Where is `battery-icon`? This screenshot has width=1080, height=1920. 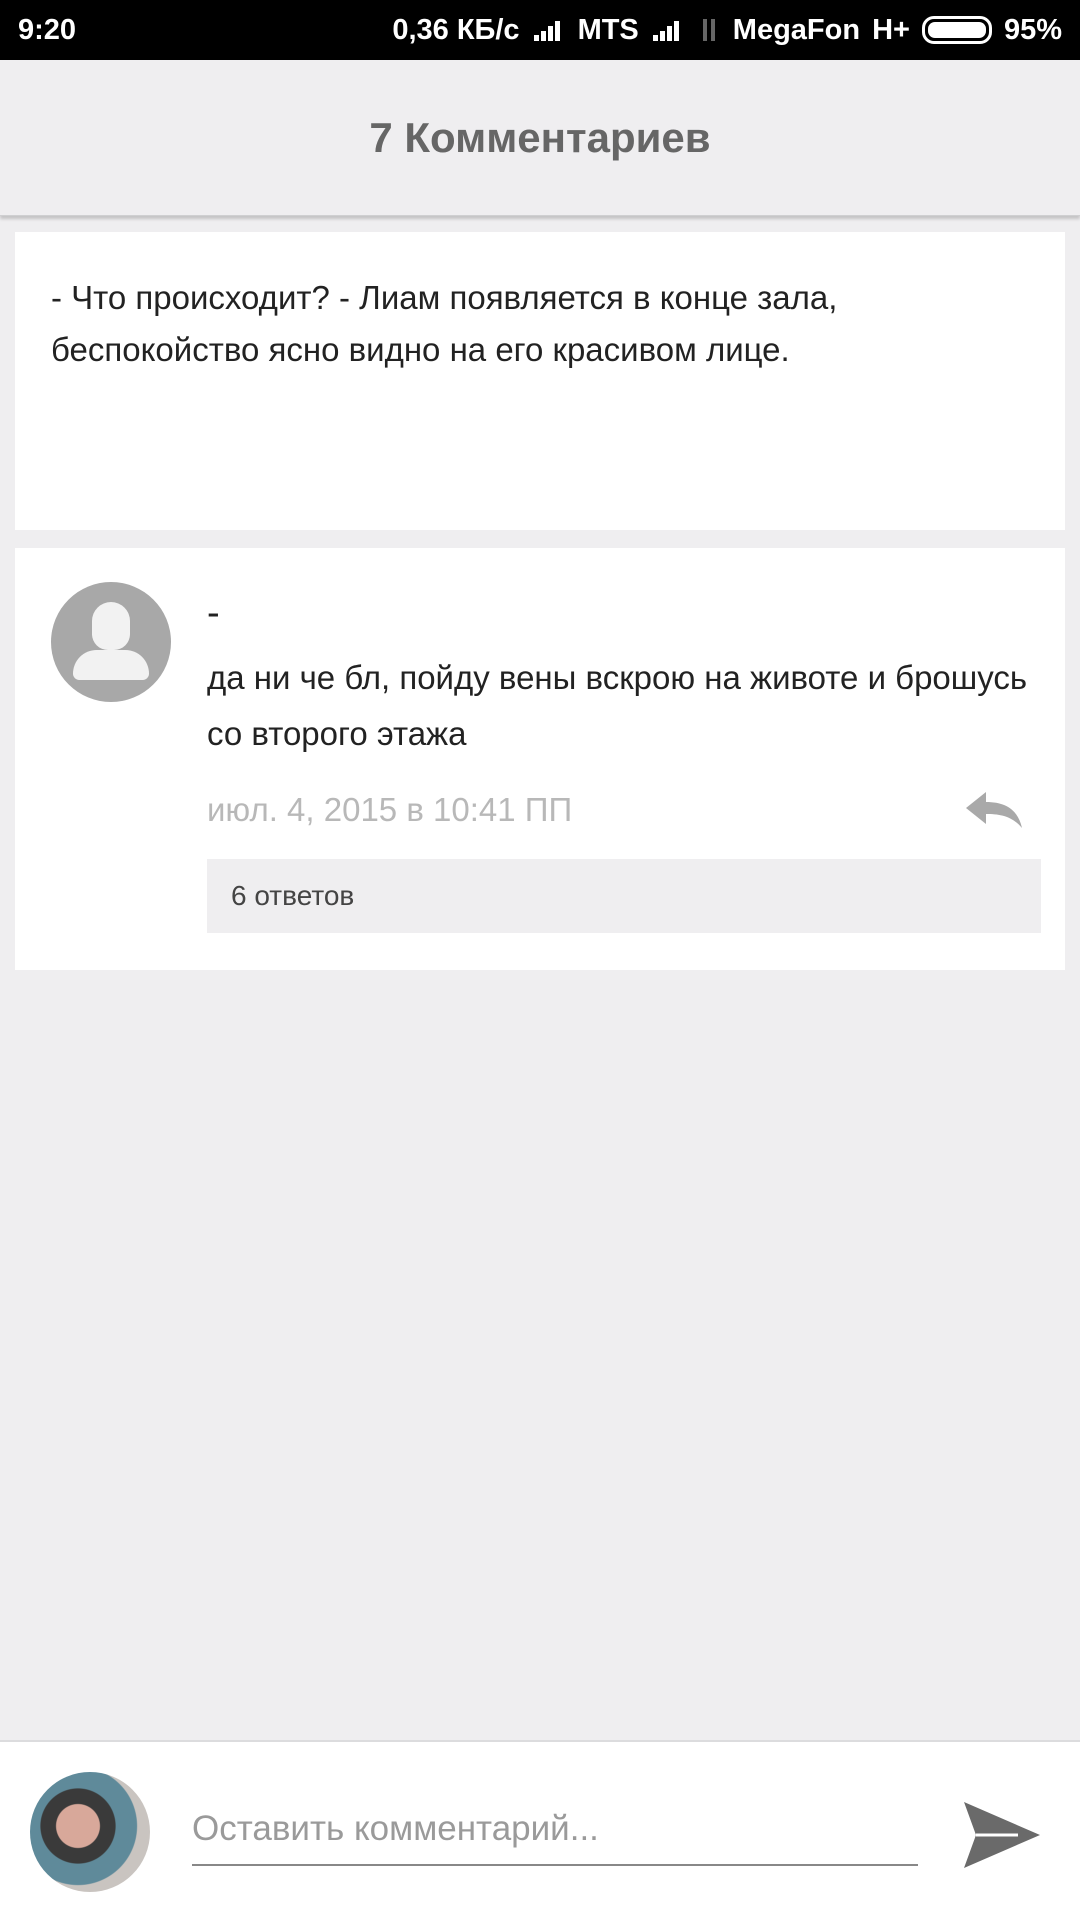
battery-icon is located at coordinates (956, 30).